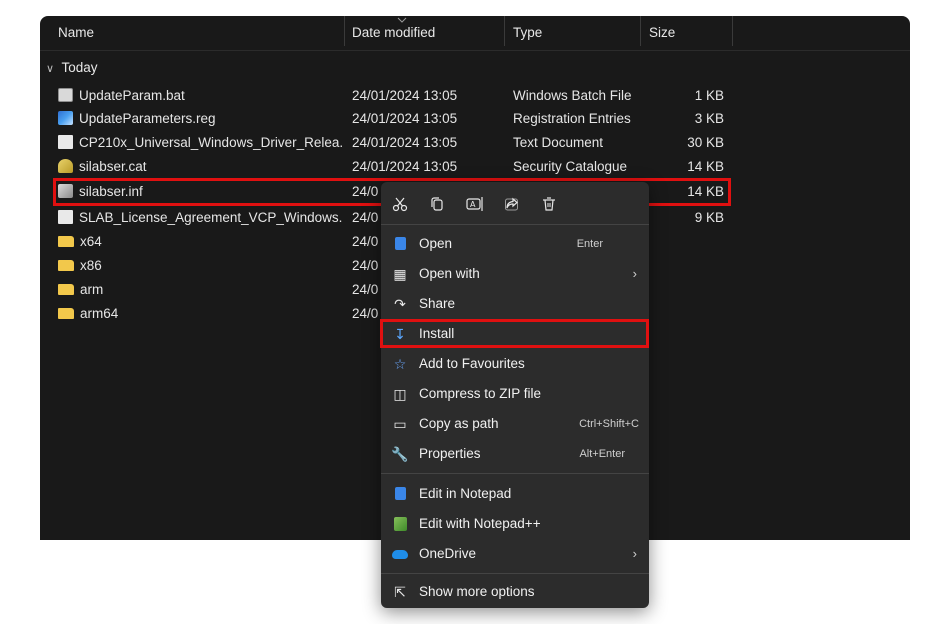 The width and height of the screenshot is (950, 624). What do you see at coordinates (99, 313) in the screenshot?
I see `folder-name: arm64` at bounding box center [99, 313].